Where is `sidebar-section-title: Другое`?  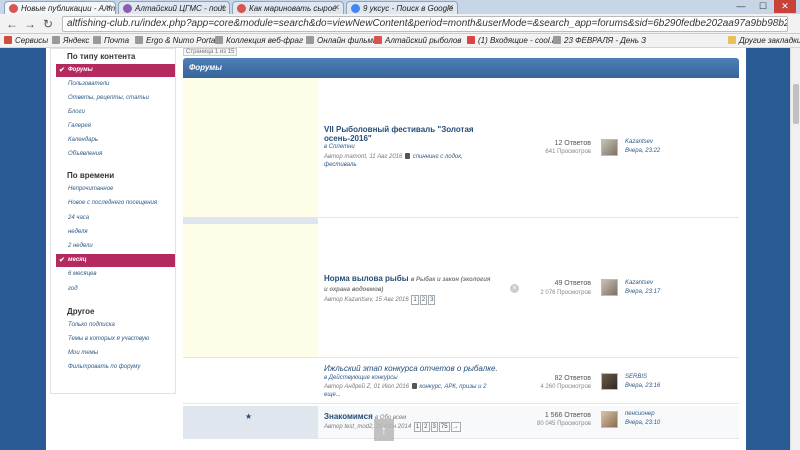
sidebar-section-title: Другое is located at coordinates (81, 311).